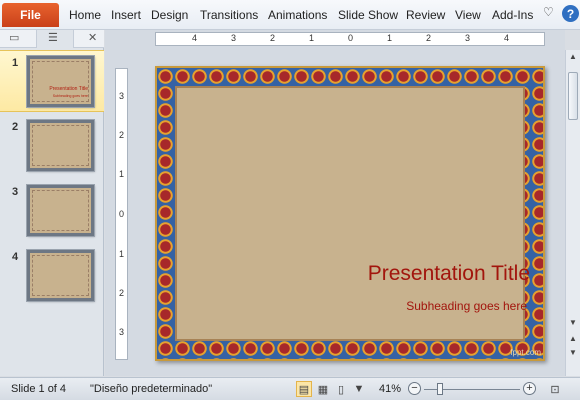 This screenshot has height=400, width=580. I want to click on zoom-in-icon: +, so click(529, 388).